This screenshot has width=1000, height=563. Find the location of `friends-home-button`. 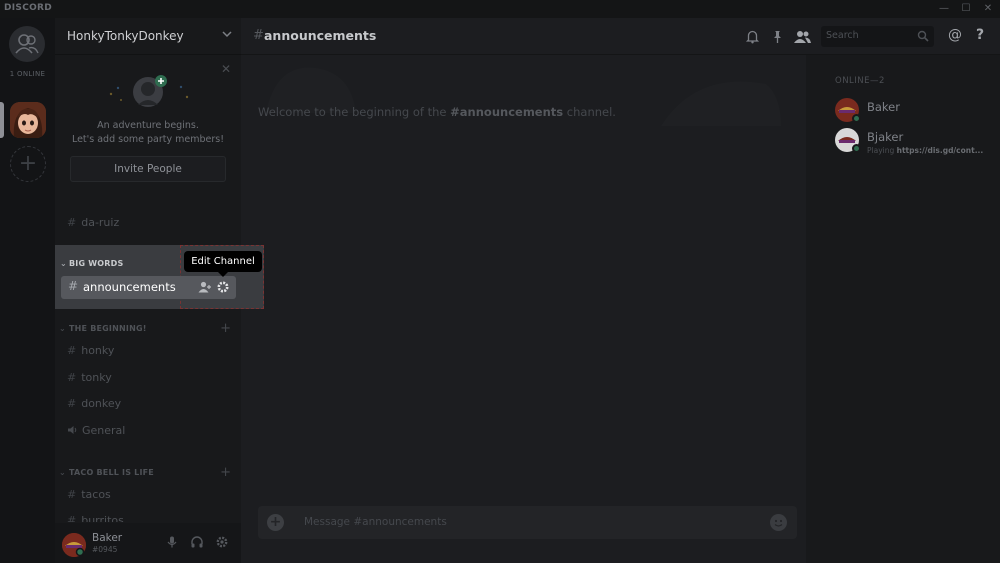

friends-home-button is located at coordinates (27, 44).